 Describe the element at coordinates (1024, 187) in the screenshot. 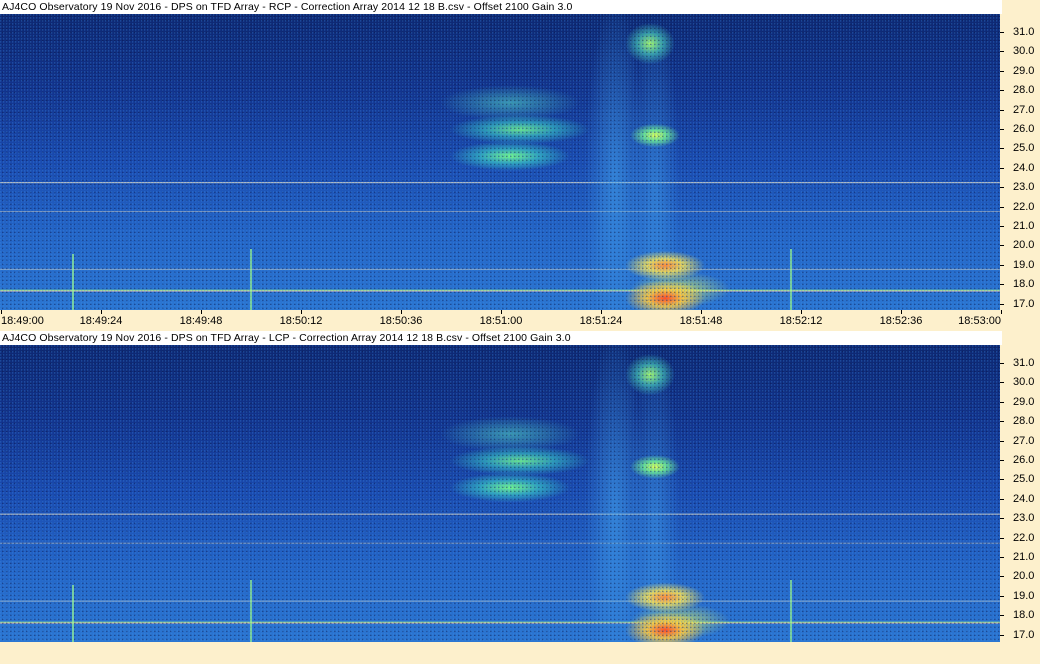

I see `frequency-tick-label: 23.0` at that location.